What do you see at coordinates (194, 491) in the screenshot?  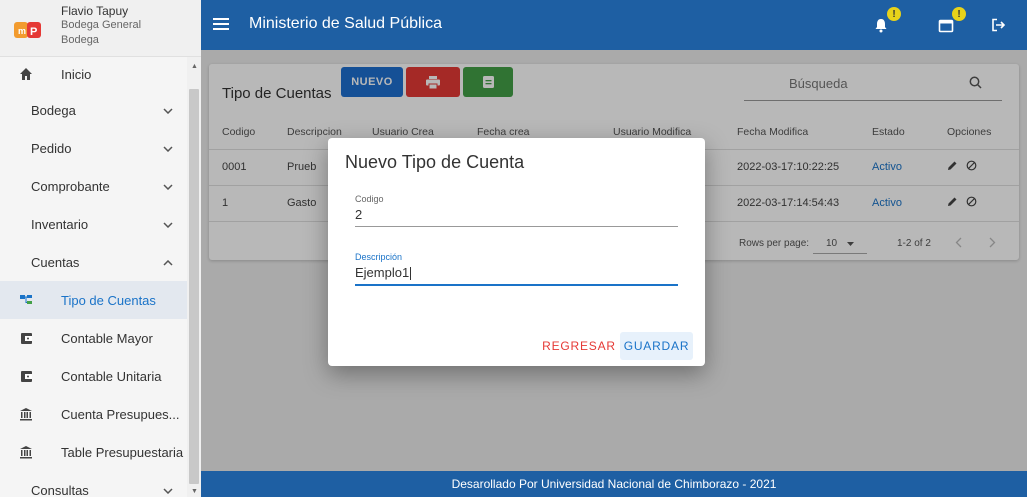 I see `scroll-down-arrow-icon: ▼` at bounding box center [194, 491].